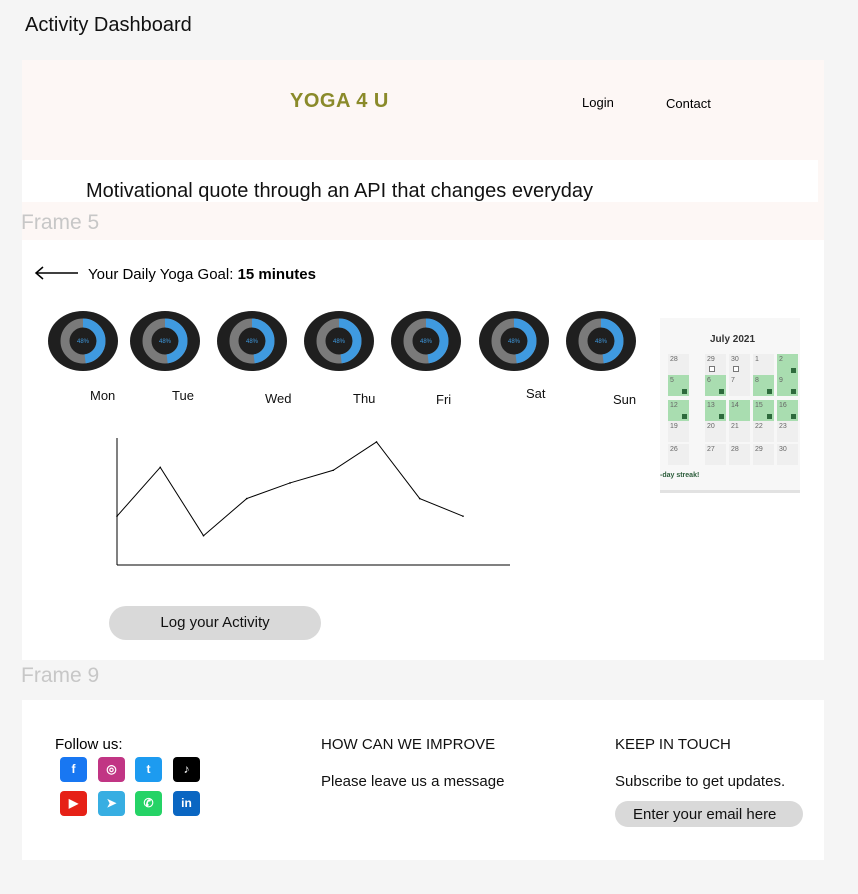 This screenshot has height=894, width=858. Describe the element at coordinates (276, 274) in the screenshot. I see `daily-goal-value: 15 minutes` at that location.